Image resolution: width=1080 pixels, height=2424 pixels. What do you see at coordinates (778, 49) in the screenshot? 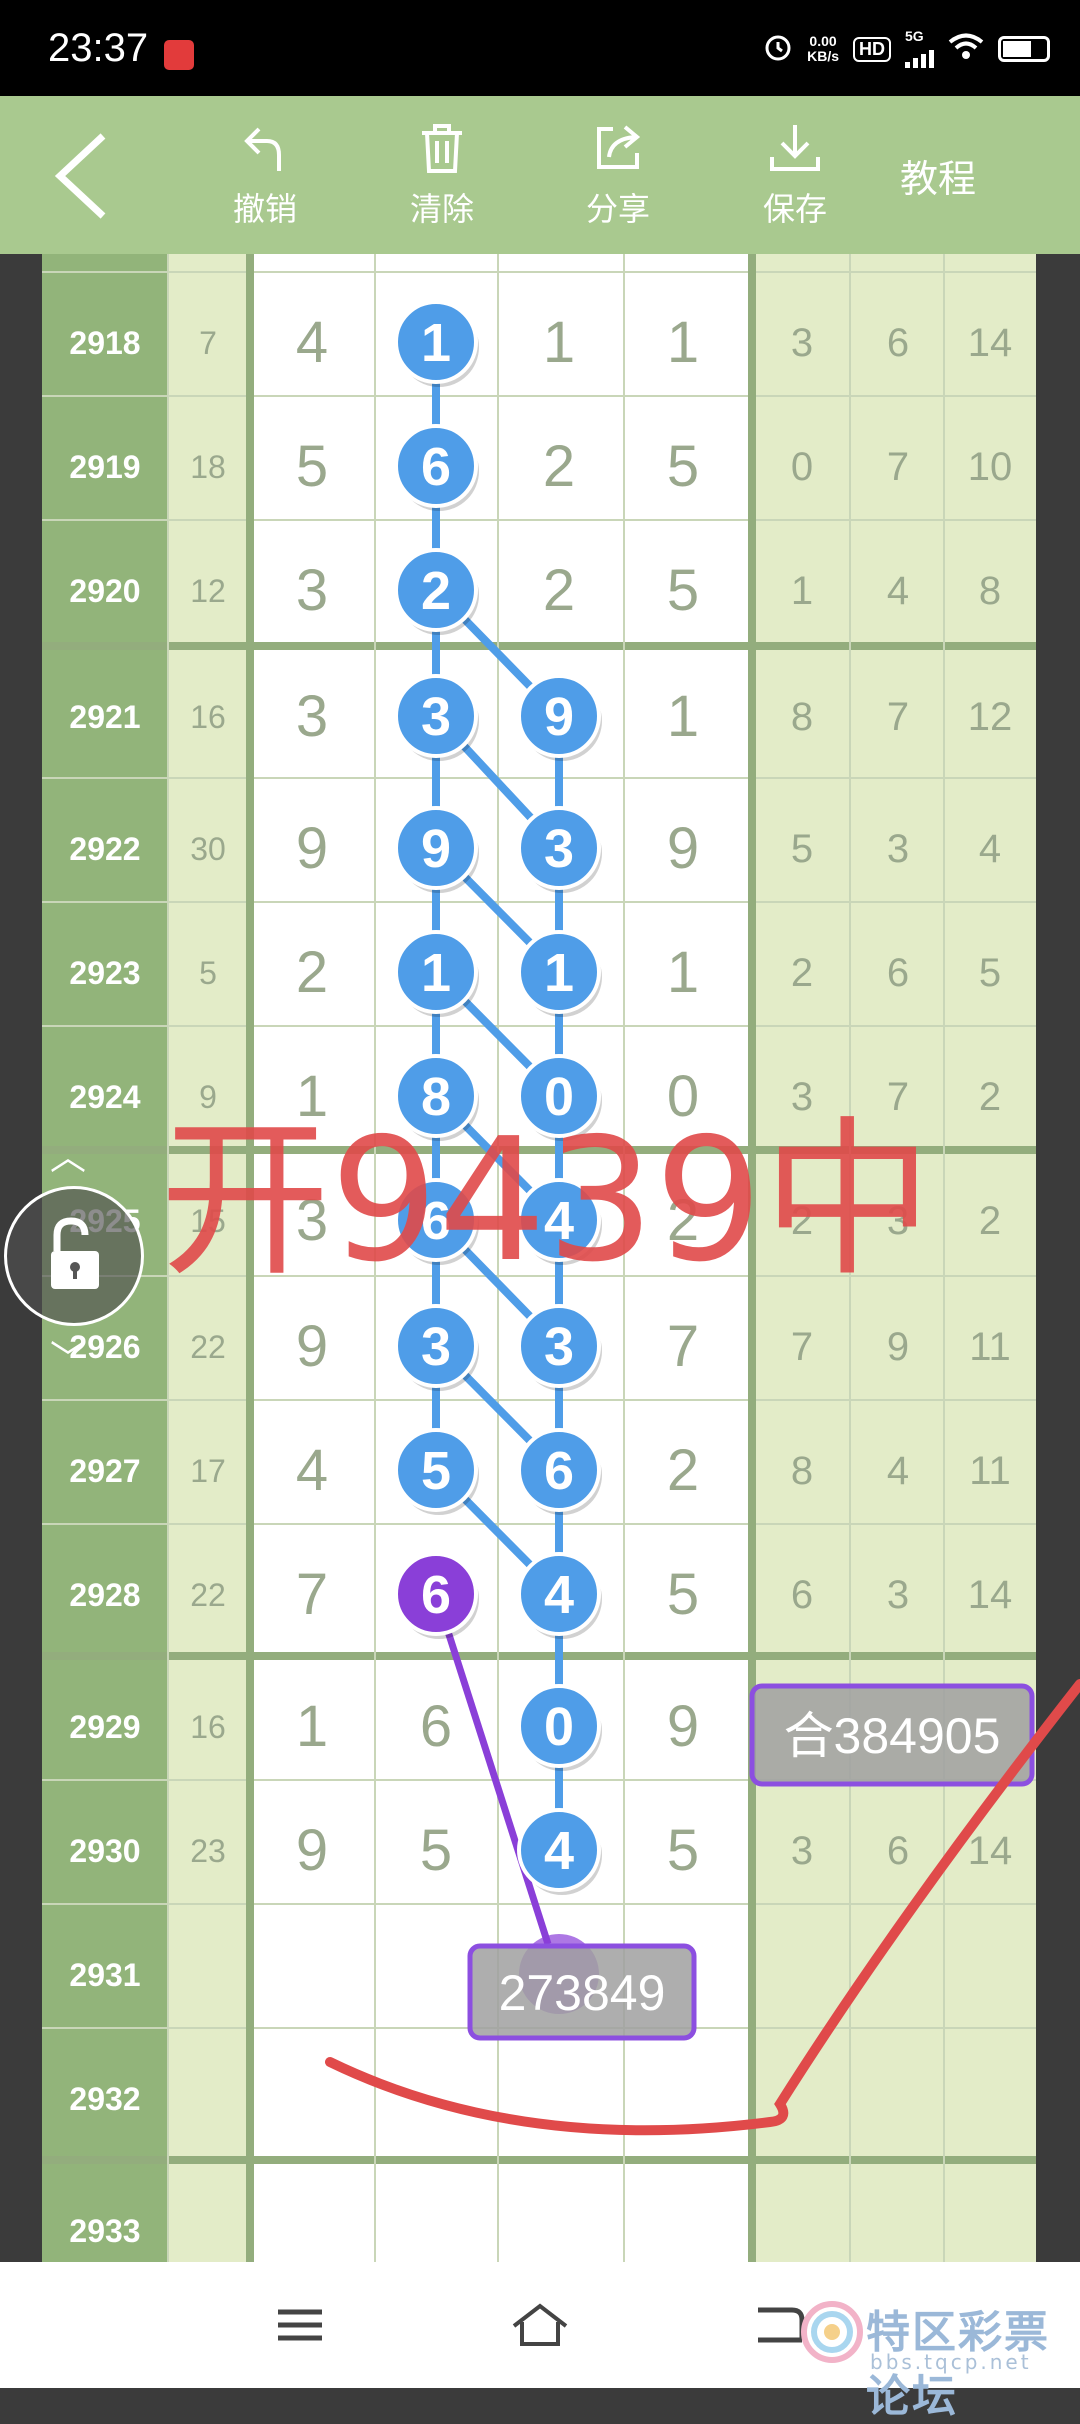
I see `alarm-icon` at bounding box center [778, 49].